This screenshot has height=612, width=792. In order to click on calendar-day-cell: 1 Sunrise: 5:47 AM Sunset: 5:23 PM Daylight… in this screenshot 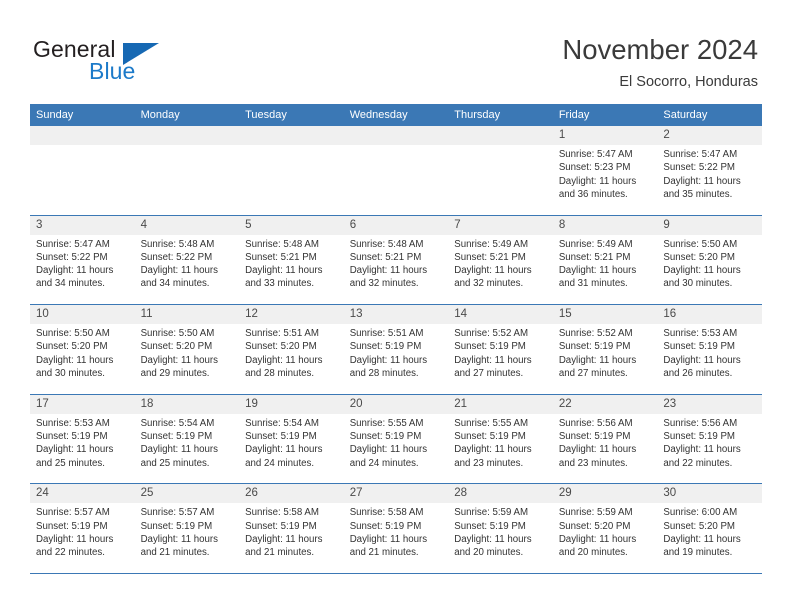, I will do `click(605, 170)`.